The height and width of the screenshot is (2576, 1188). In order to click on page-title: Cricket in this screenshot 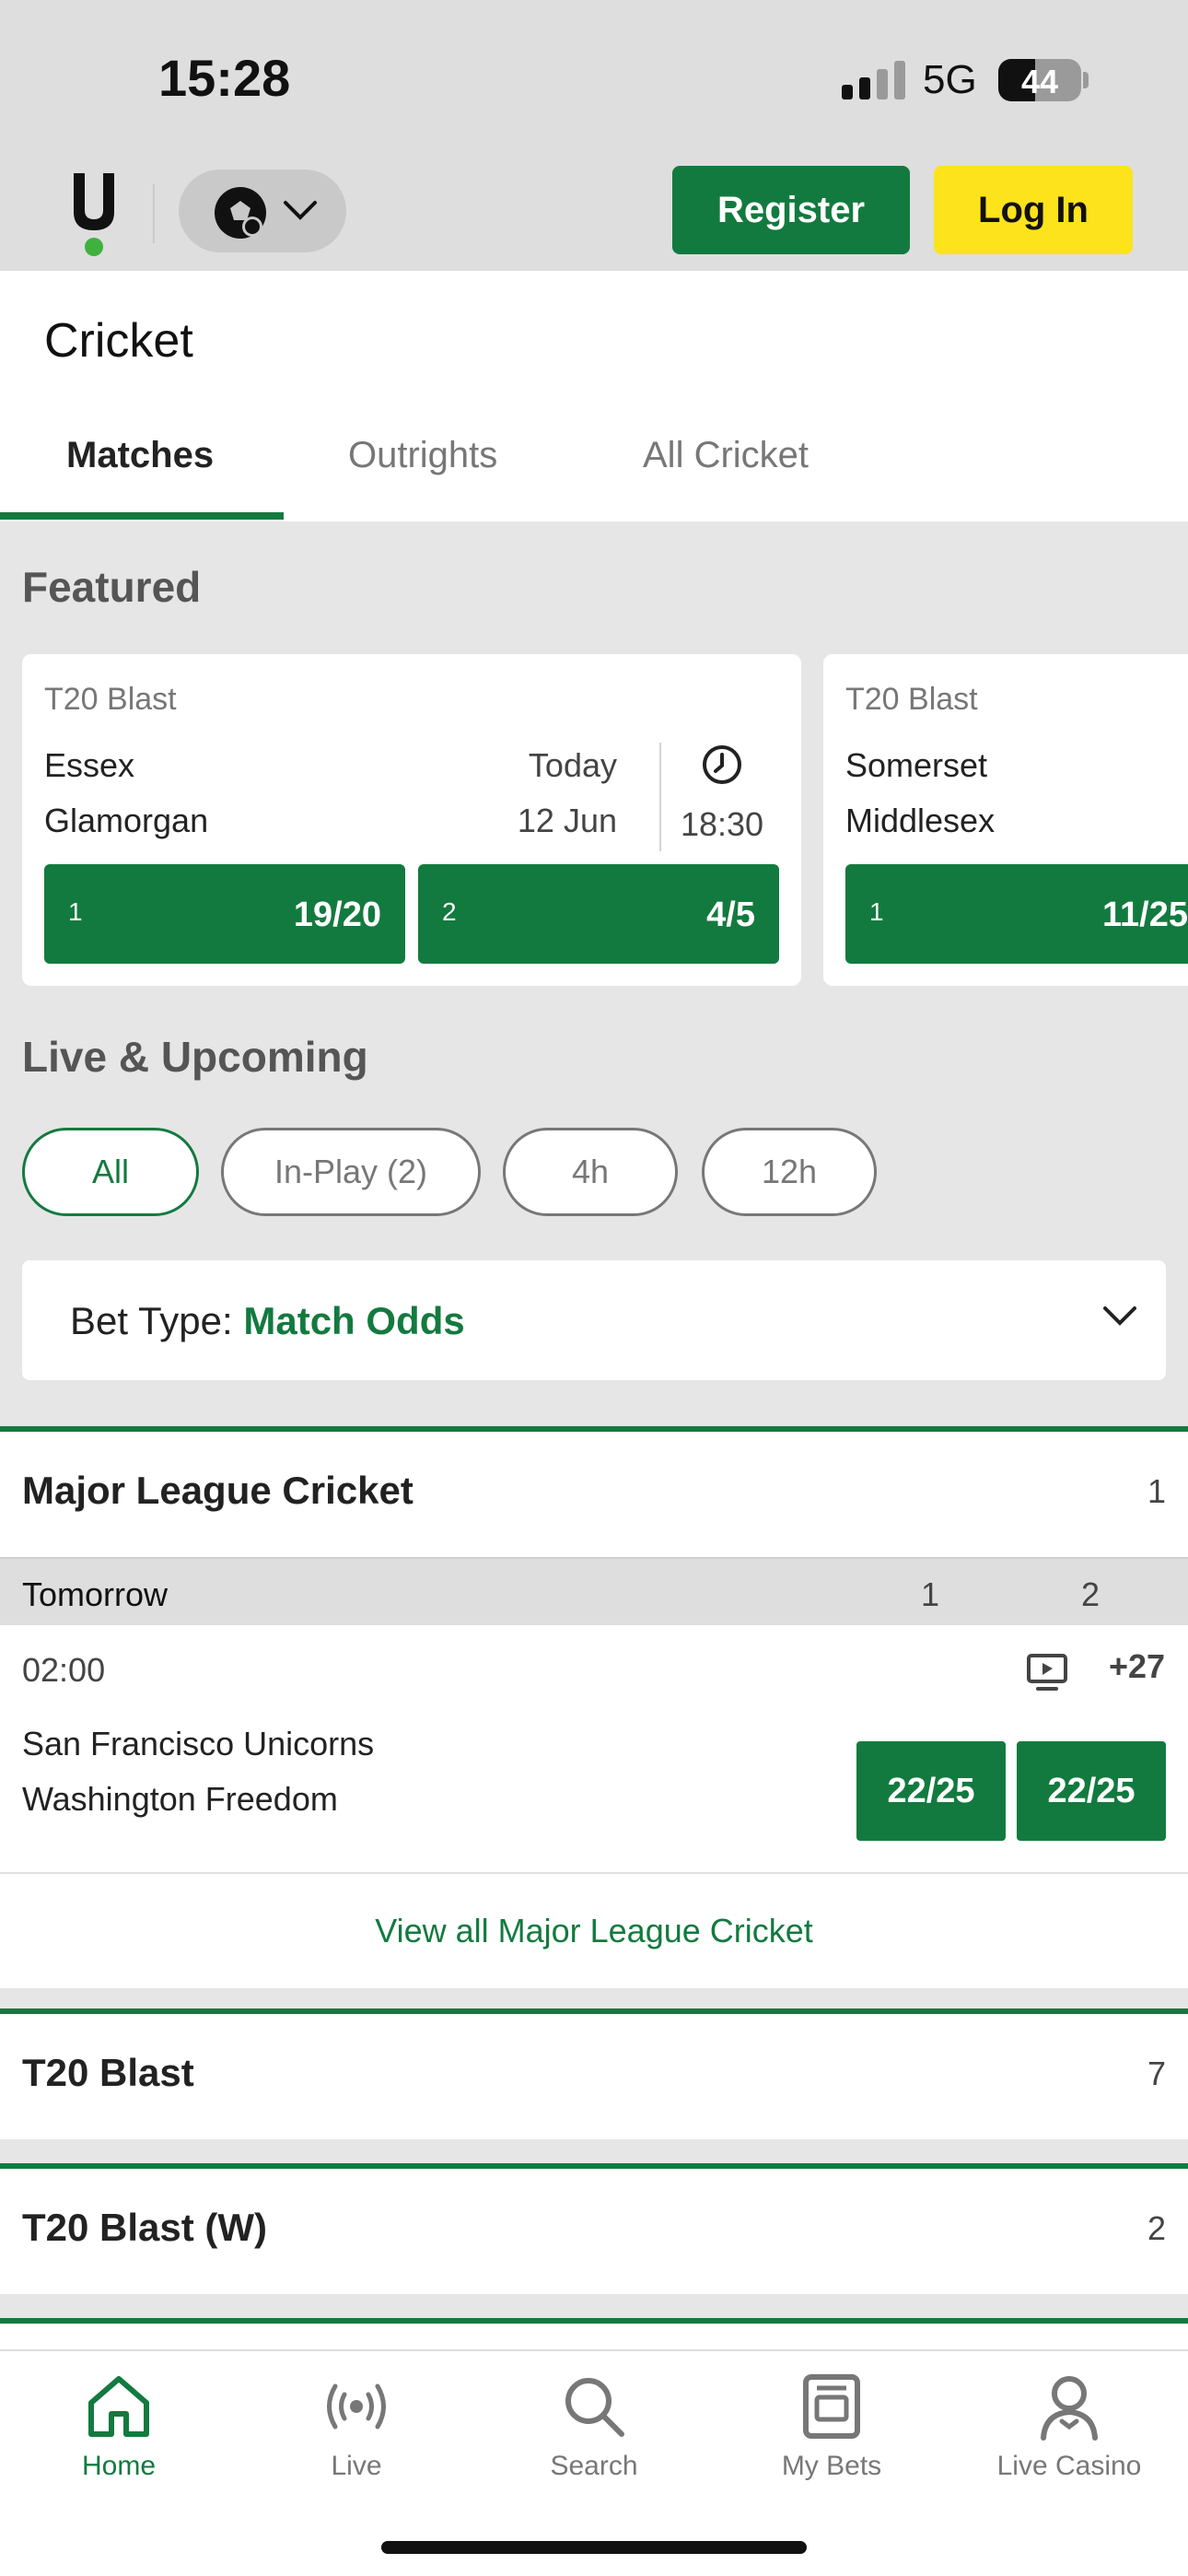, I will do `click(119, 341)`.